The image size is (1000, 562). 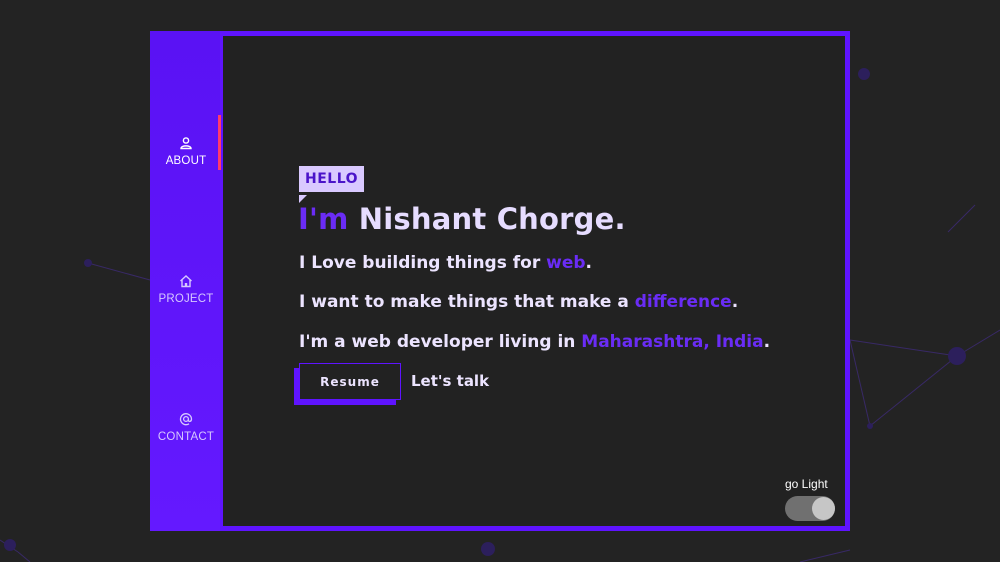 I want to click on heading-name: Nishant Chorge., so click(x=492, y=219).